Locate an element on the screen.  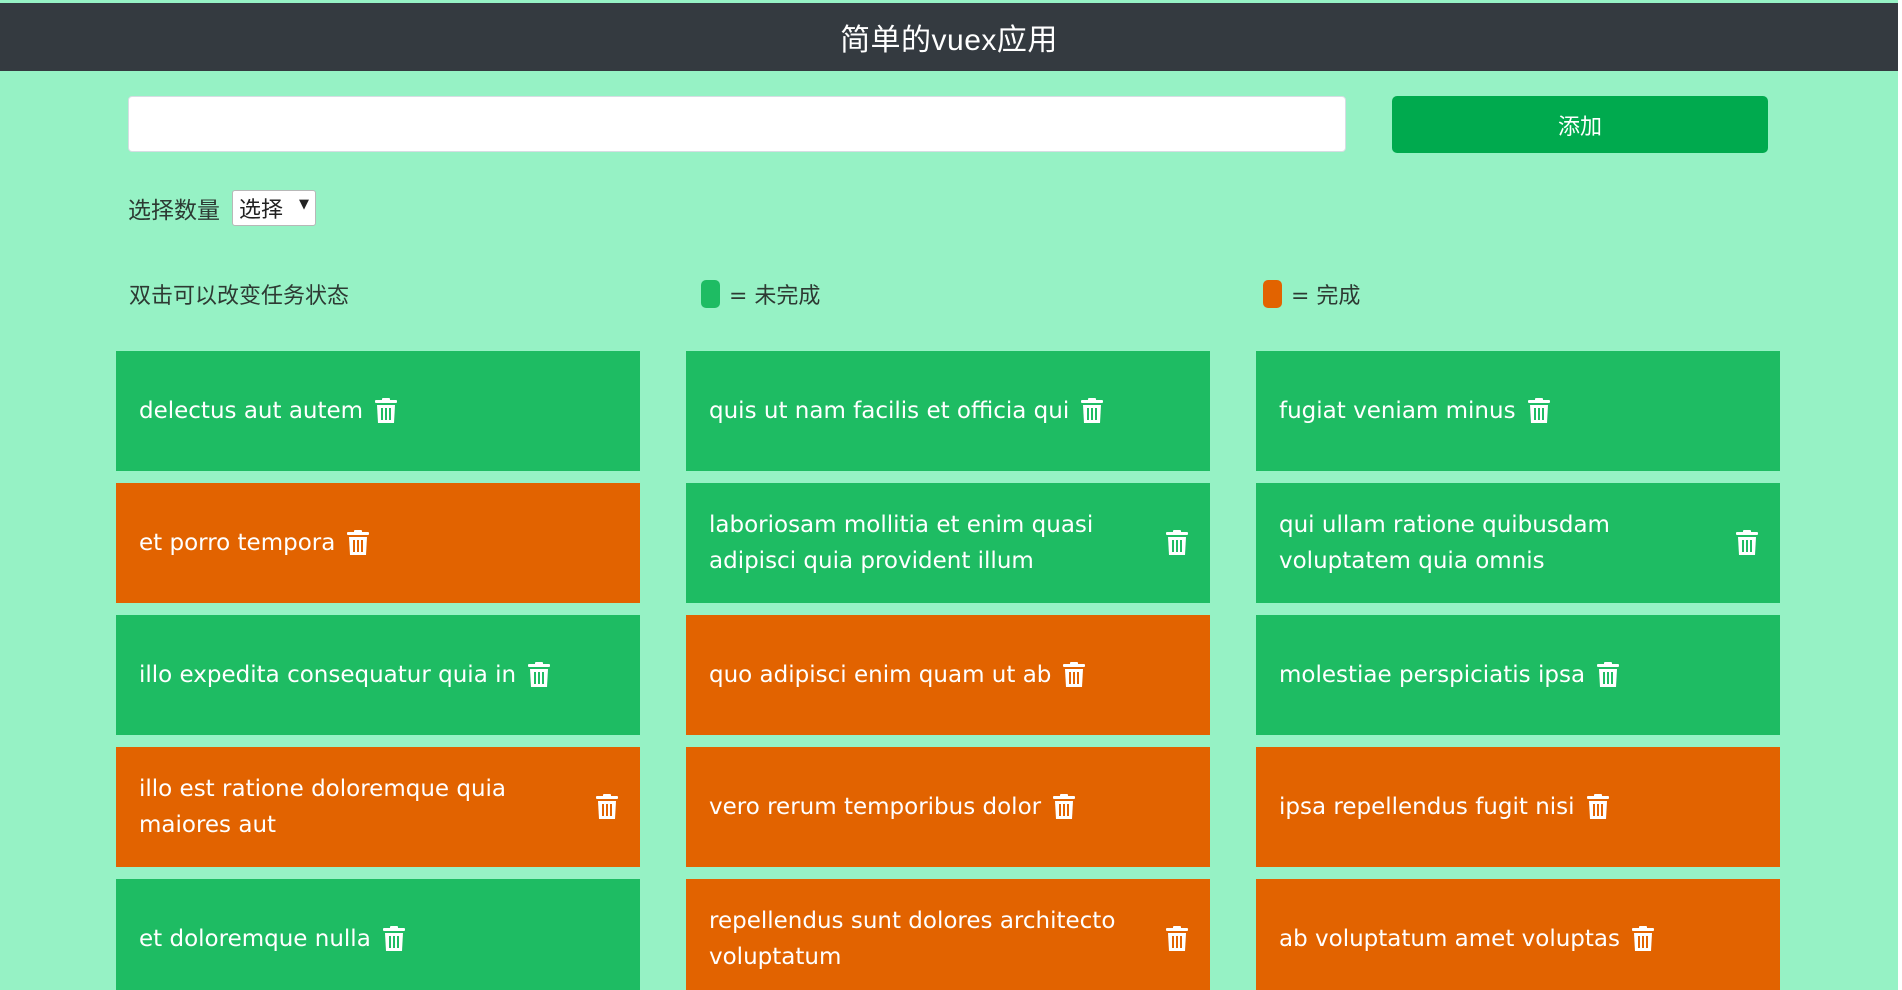
todo-item: et doloremque nulla is located at coordinates (378, 934).